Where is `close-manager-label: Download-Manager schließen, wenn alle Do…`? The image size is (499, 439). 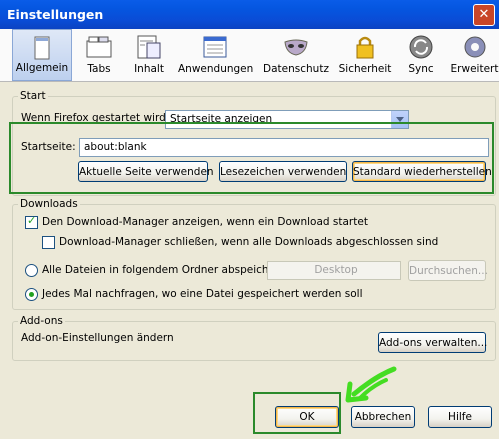
close-manager-label: Download-Manager schließen, wenn alle Do… is located at coordinates (249, 242).